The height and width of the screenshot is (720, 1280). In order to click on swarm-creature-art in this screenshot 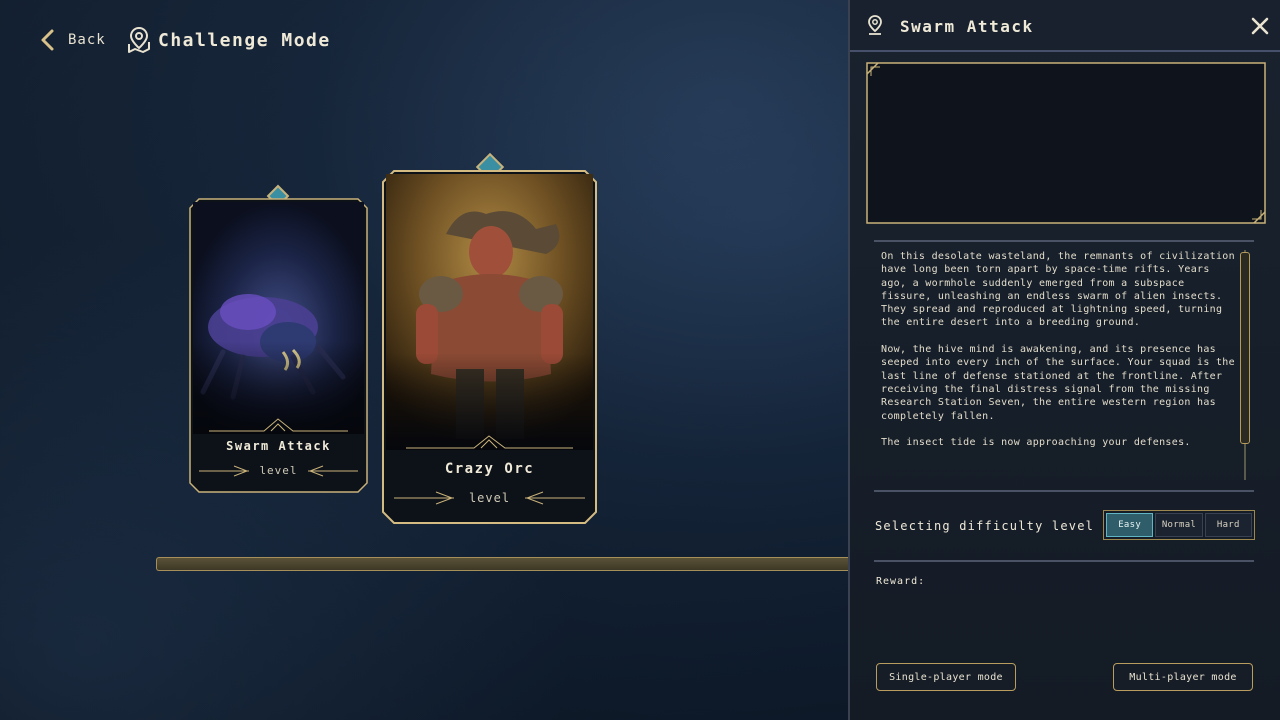, I will do `click(278, 318)`.